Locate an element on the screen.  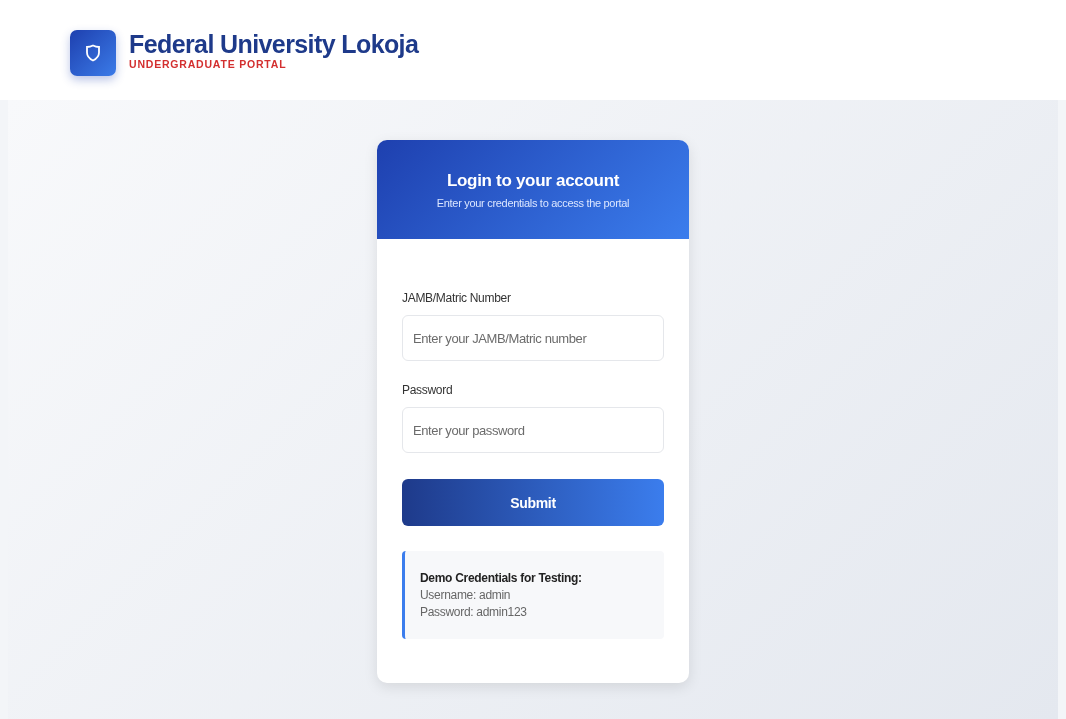
credential-line: Username: admin is located at coordinates (466, 595).